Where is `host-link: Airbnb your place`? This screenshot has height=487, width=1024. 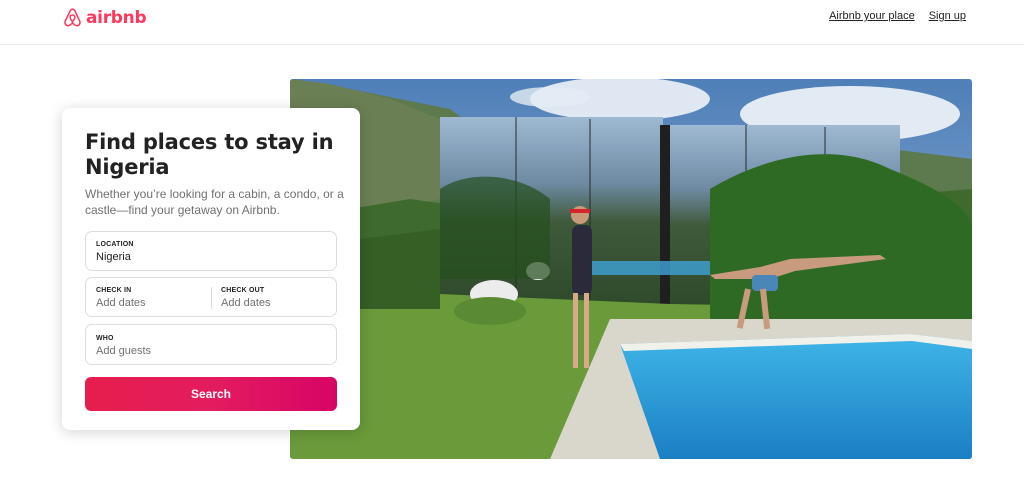 host-link: Airbnb your place is located at coordinates (872, 16).